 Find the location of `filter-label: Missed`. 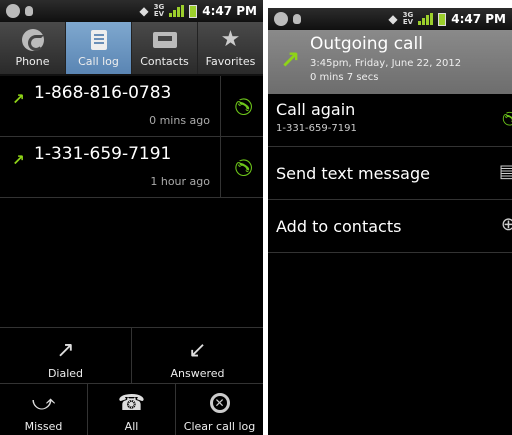

filter-label: Missed is located at coordinates (43, 426).